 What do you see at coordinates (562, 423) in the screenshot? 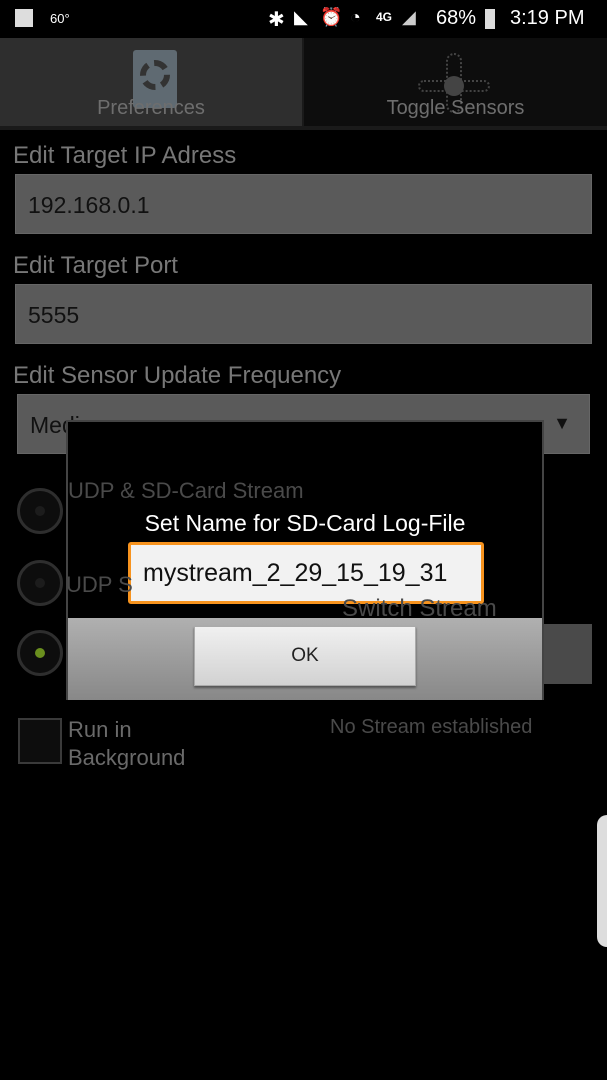
I see `dropdown-arrow-icon: ▼` at bounding box center [562, 423].